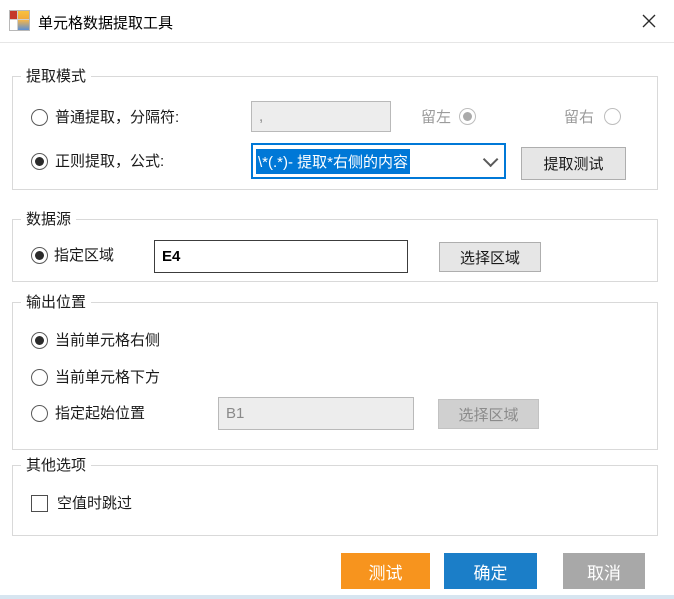  What do you see at coordinates (490, 257) in the screenshot?
I see `select-region-button: 选择区域` at bounding box center [490, 257].